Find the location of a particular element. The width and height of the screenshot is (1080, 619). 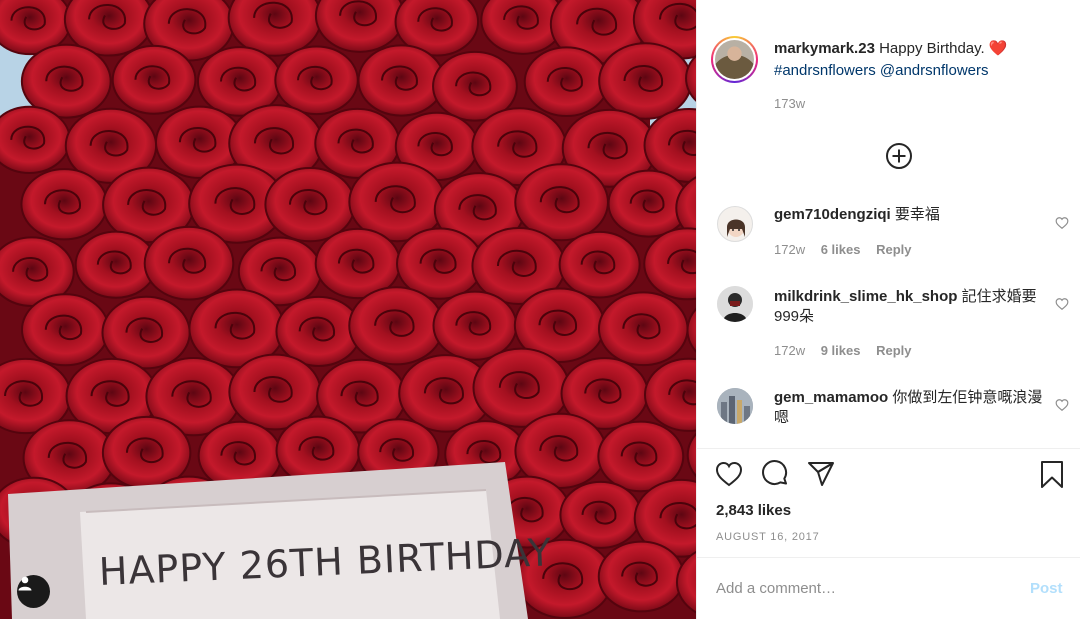

share-icon is located at coordinates (821, 474).